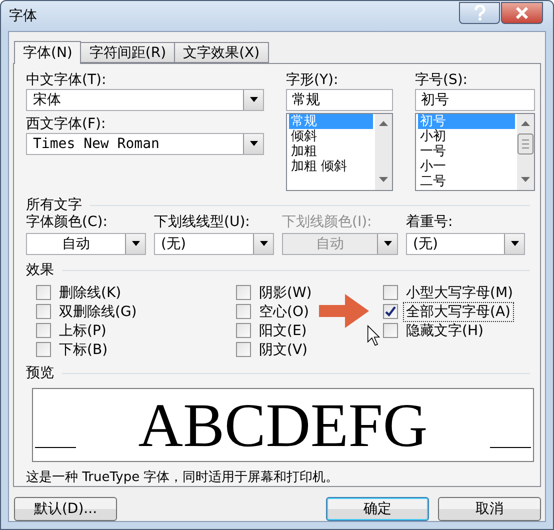 The width and height of the screenshot is (554, 530). What do you see at coordinates (202, 222) in the screenshot?
I see `field-label: 下划线线型(U):` at bounding box center [202, 222].